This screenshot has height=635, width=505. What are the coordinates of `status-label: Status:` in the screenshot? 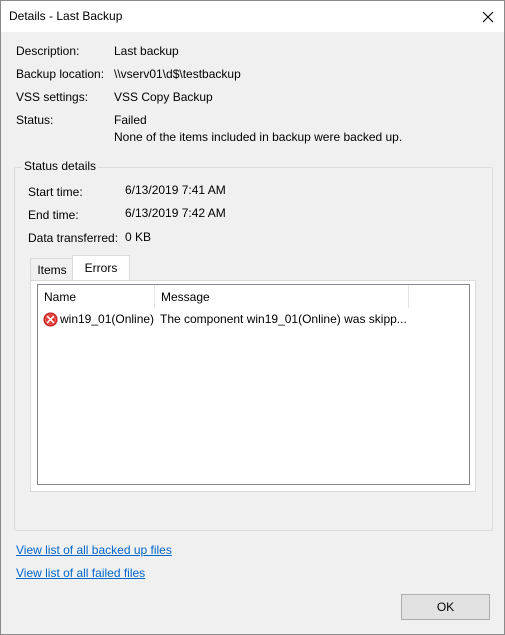 It's located at (35, 120).